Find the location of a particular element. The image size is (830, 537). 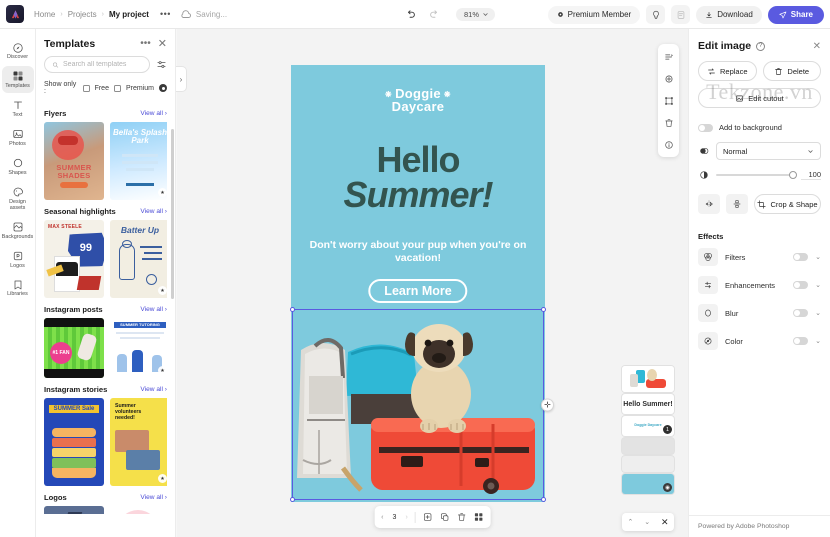

edit-image-close-icon: ✕ is located at coordinates (817, 46).